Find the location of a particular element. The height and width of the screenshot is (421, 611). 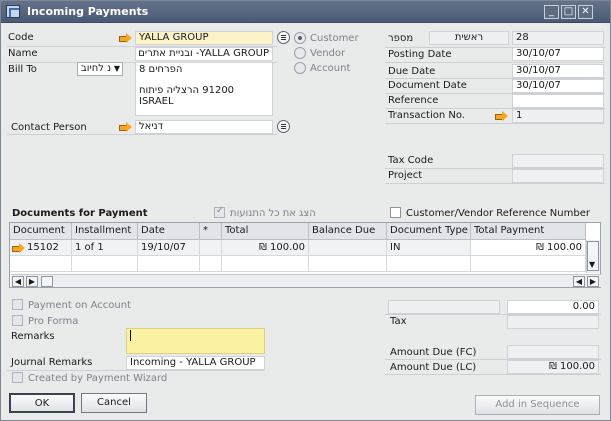

chevron-down-icon: ▼ is located at coordinates (116, 68).